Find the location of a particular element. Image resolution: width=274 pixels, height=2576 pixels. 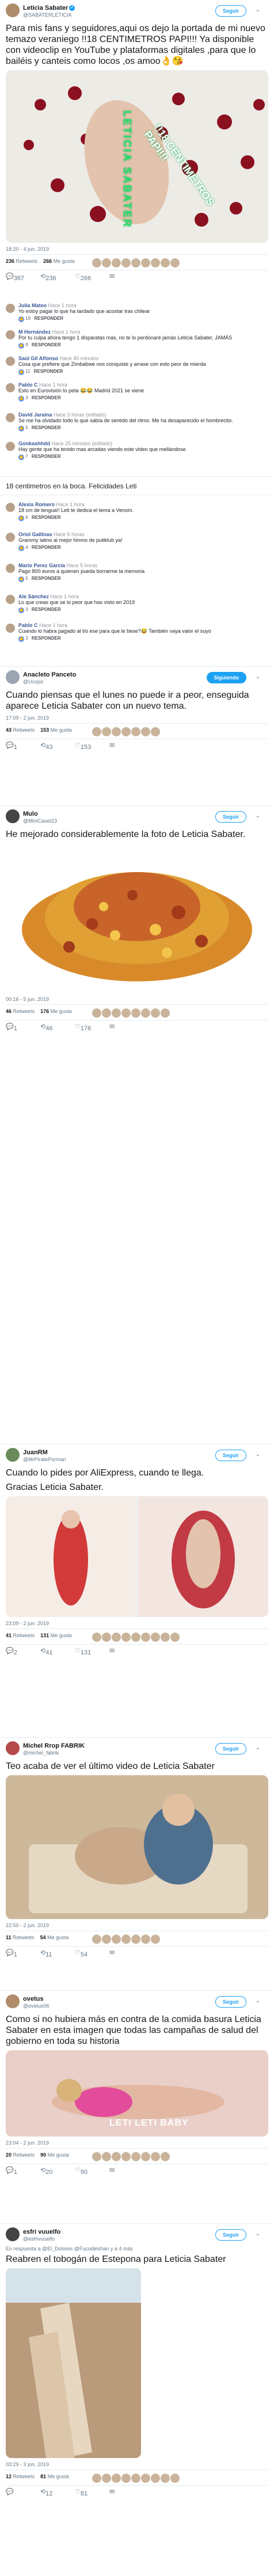

heart-icon: ♡ 176 is located at coordinates (83, 1027).